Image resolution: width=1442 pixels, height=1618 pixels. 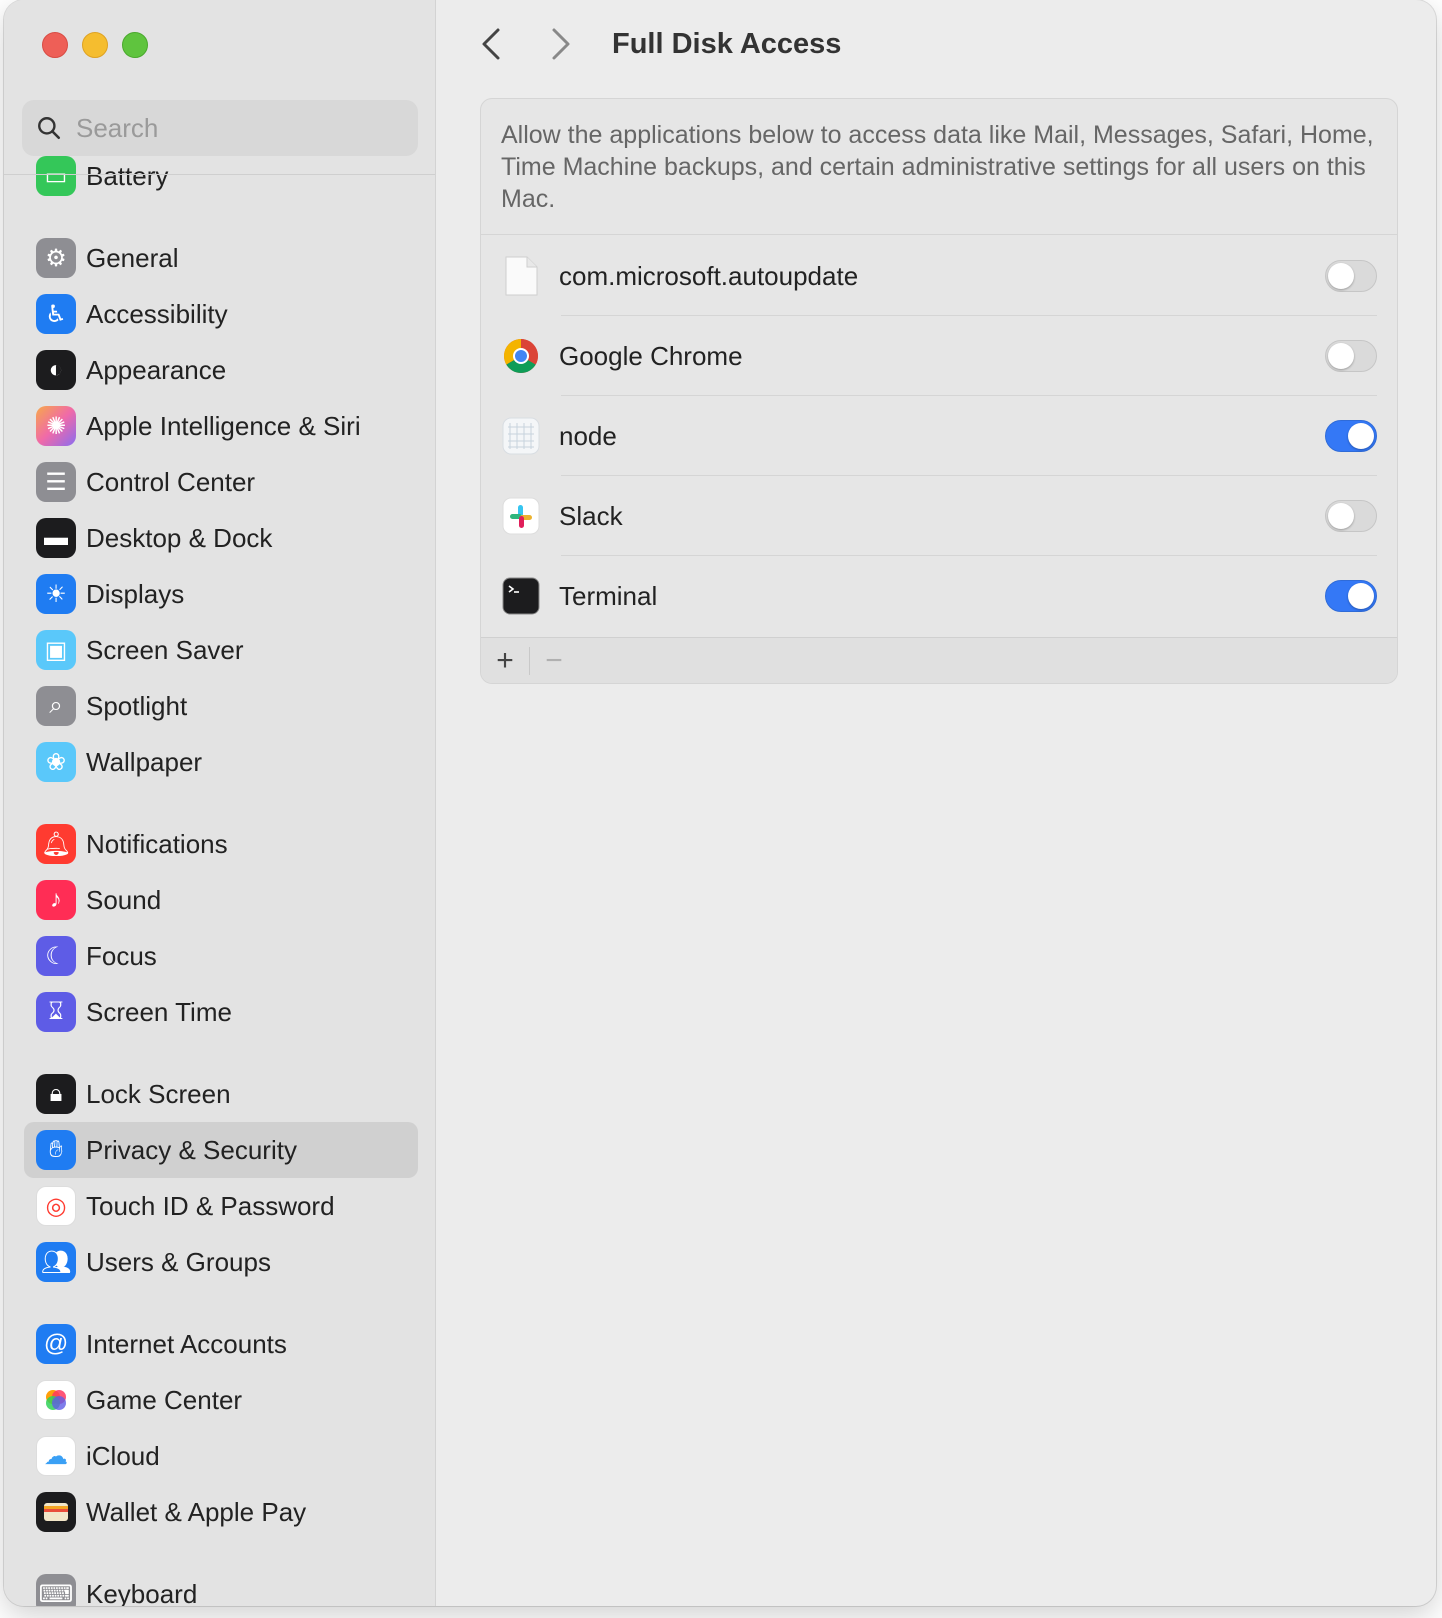 What do you see at coordinates (56, 1094) in the screenshot?
I see `lock-icon: 🔒︎` at bounding box center [56, 1094].